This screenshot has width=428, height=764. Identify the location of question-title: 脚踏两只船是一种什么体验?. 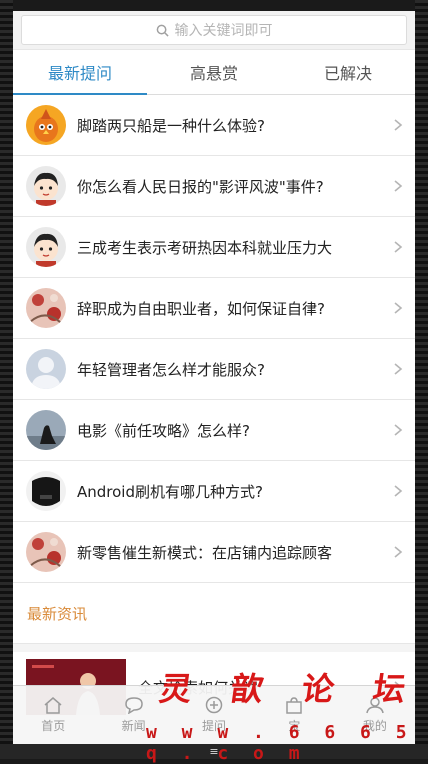
(171, 125).